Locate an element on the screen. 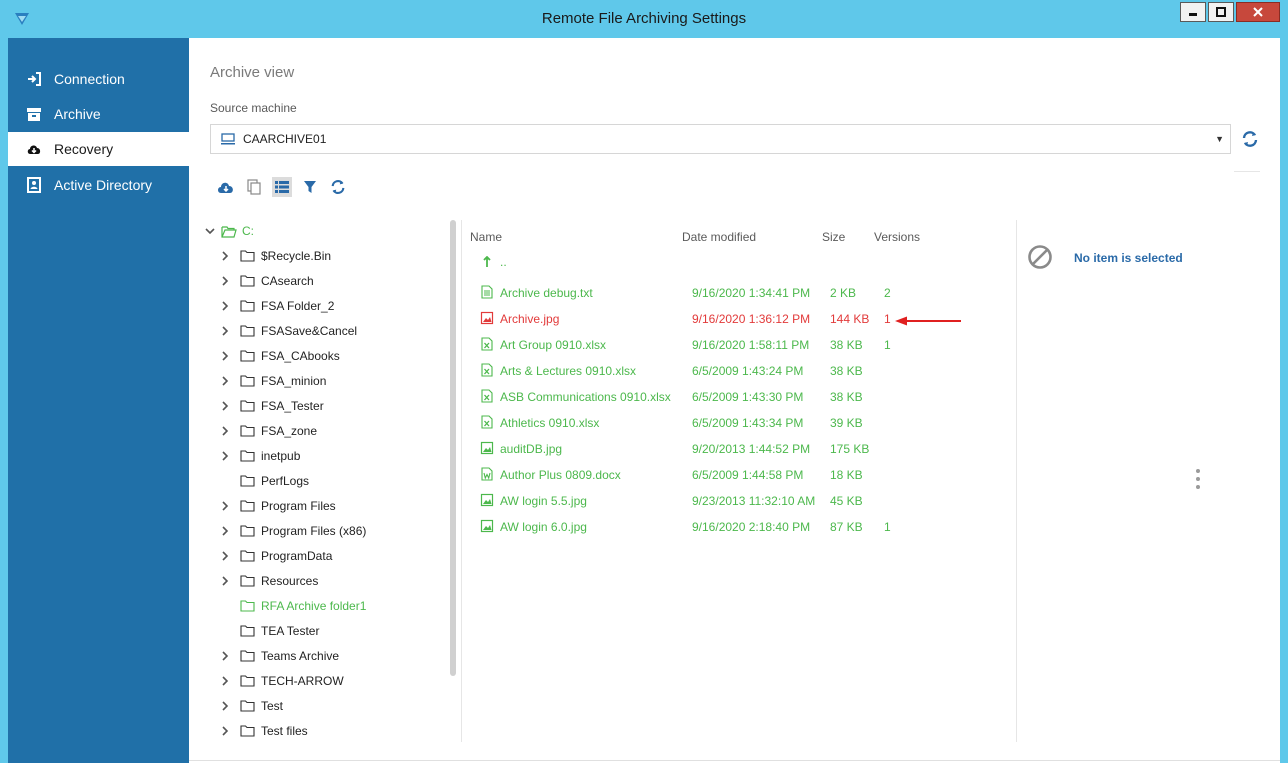  refresh-button is located at coordinates (1250, 139).